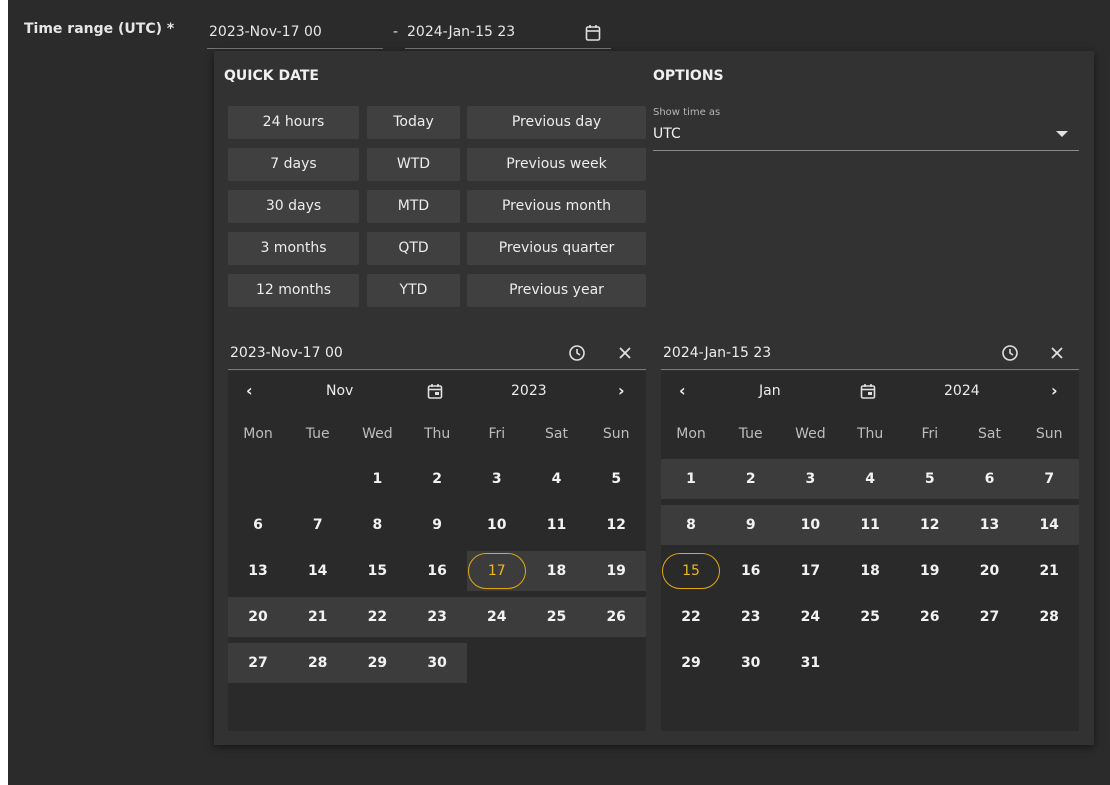 This screenshot has width=1110, height=785. I want to click on day-cell: 31, so click(810, 663).